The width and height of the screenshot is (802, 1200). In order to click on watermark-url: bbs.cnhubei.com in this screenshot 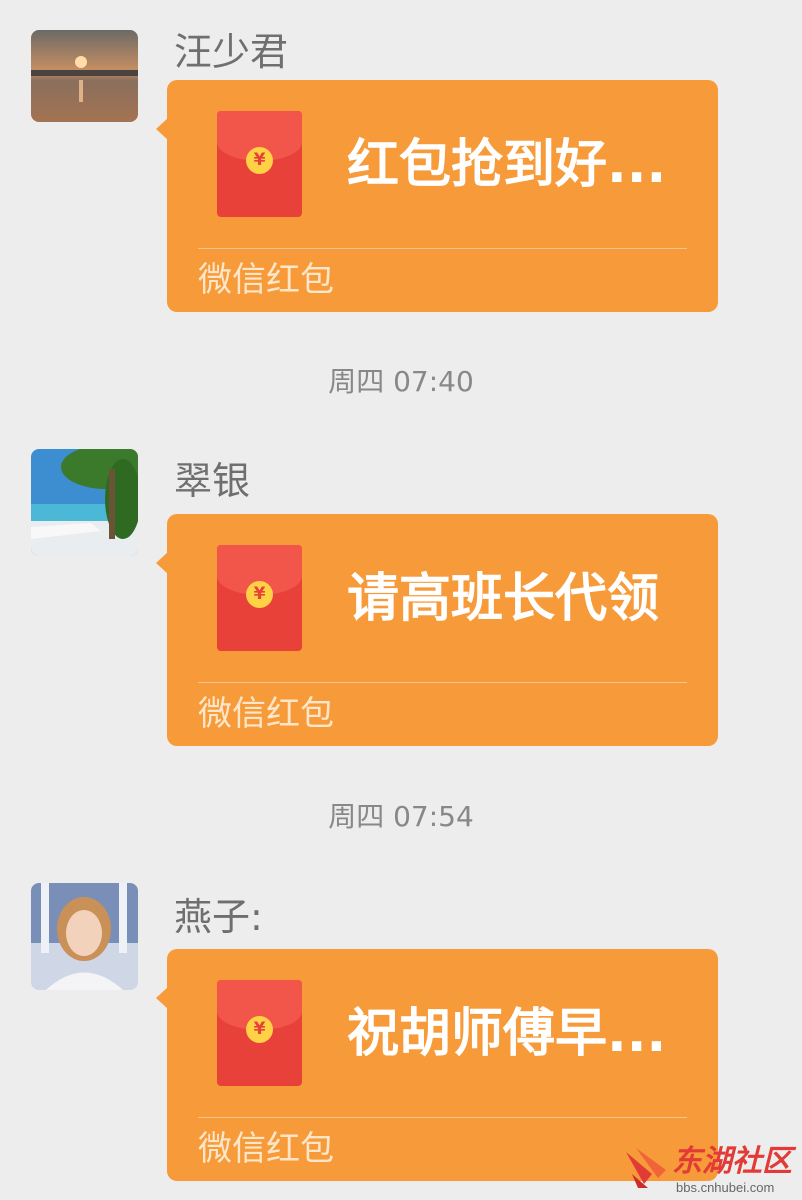, I will do `click(725, 1187)`.